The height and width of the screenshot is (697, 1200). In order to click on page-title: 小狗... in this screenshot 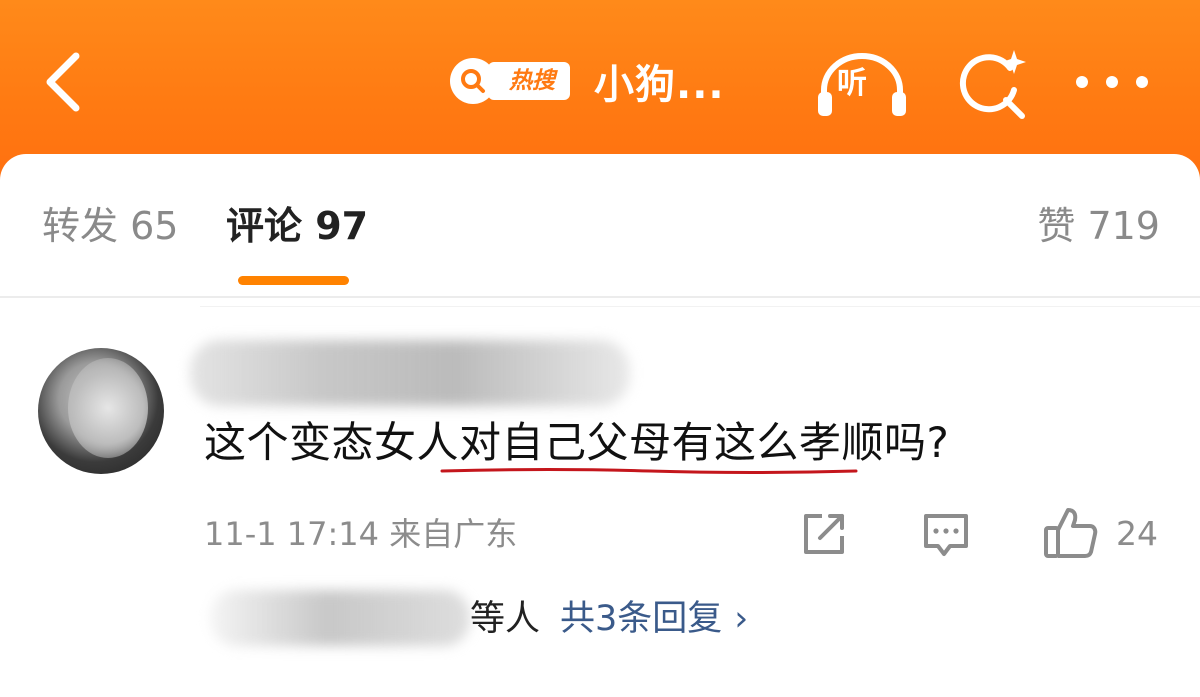, I will do `click(659, 85)`.